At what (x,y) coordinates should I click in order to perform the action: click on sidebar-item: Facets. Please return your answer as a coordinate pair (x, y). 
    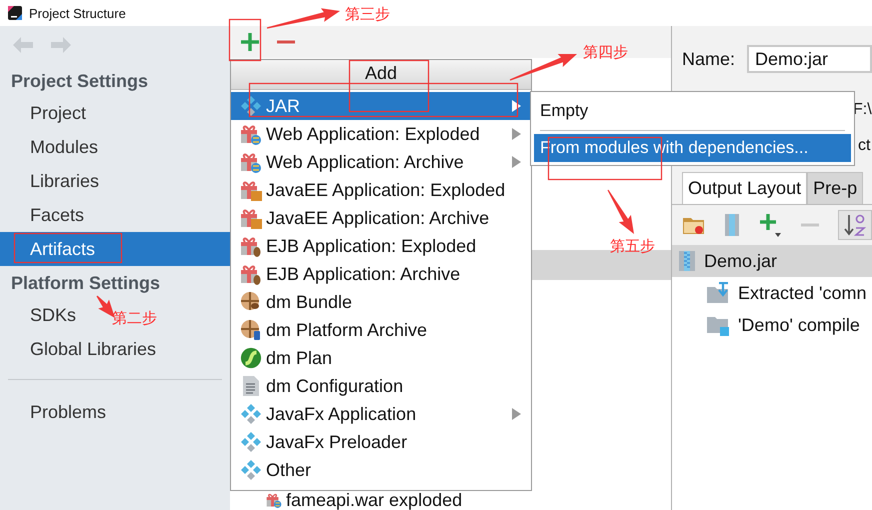
    Looking at the image, I should click on (57, 215).